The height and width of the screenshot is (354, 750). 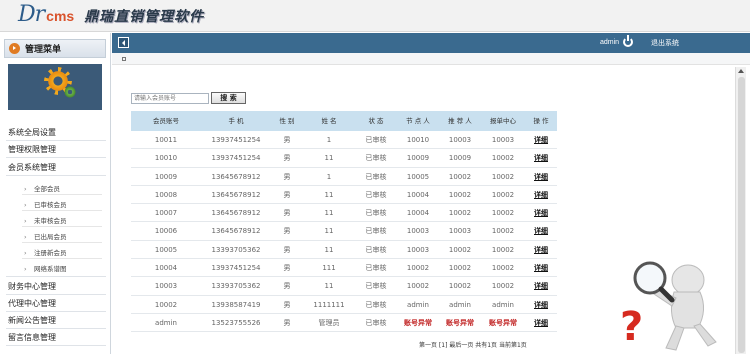 What do you see at coordinates (123, 42) in the screenshot?
I see `collapse-sidebar-icon` at bounding box center [123, 42].